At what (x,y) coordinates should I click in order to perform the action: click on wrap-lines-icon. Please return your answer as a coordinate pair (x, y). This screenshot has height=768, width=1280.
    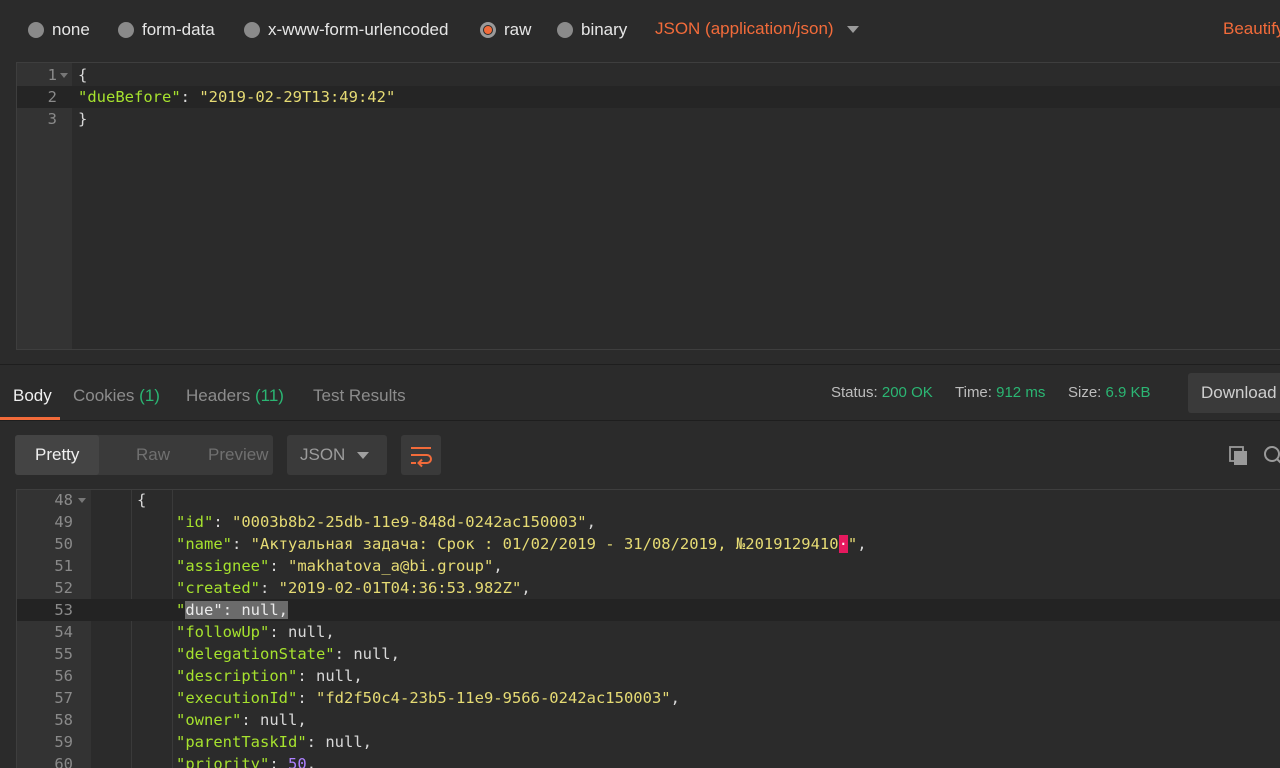
    Looking at the image, I should click on (421, 457).